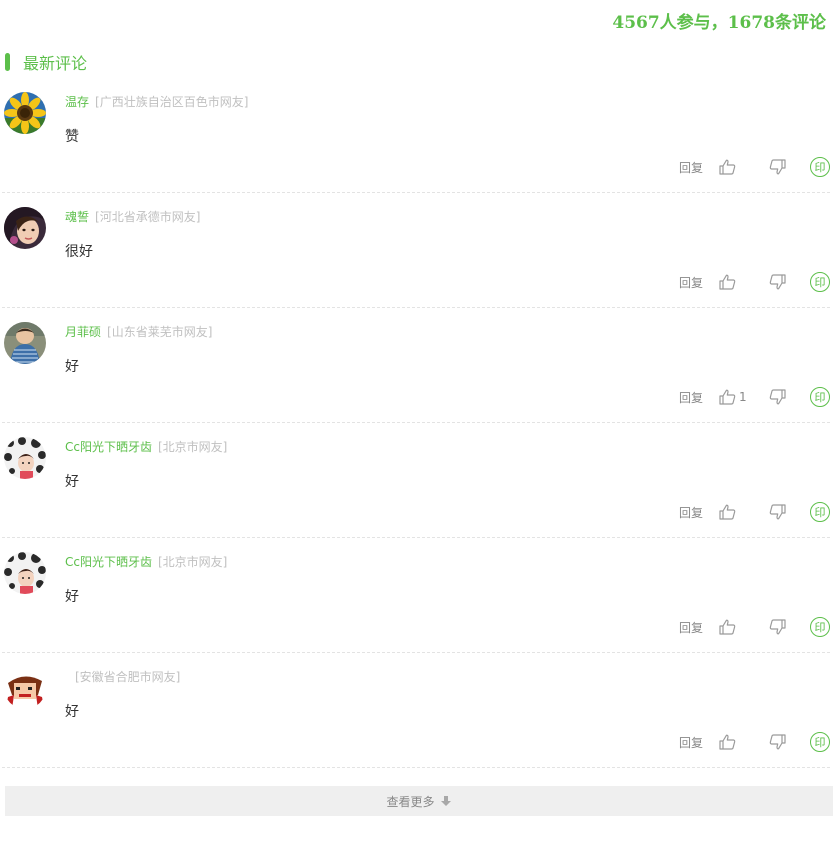  What do you see at coordinates (148, 217) in the screenshot?
I see `user-location: [河北省承德市网友]` at bounding box center [148, 217].